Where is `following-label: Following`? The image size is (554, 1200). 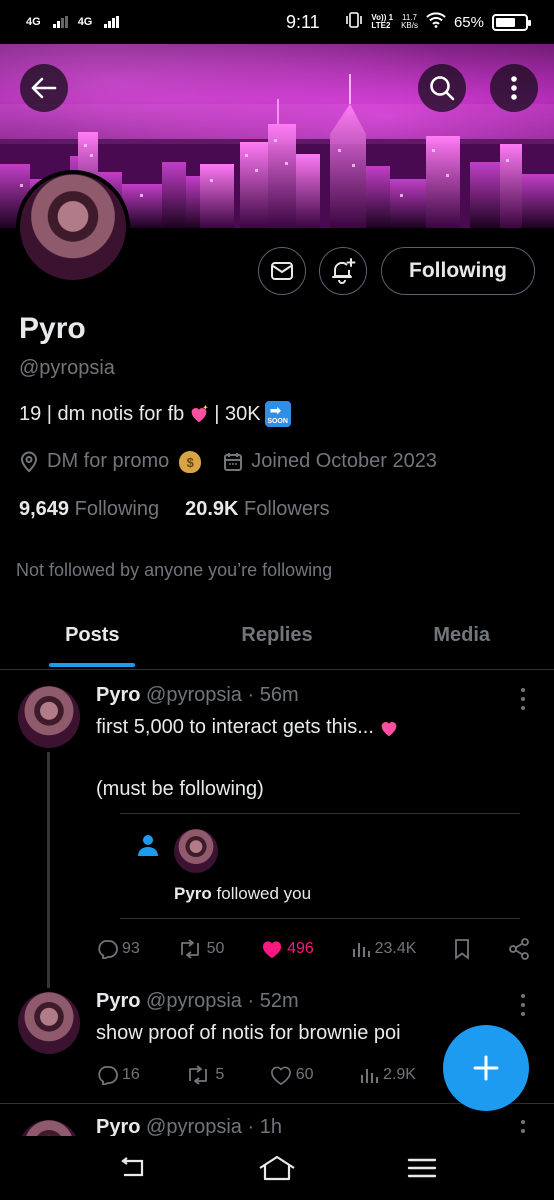
following-label: Following is located at coordinates (117, 509).